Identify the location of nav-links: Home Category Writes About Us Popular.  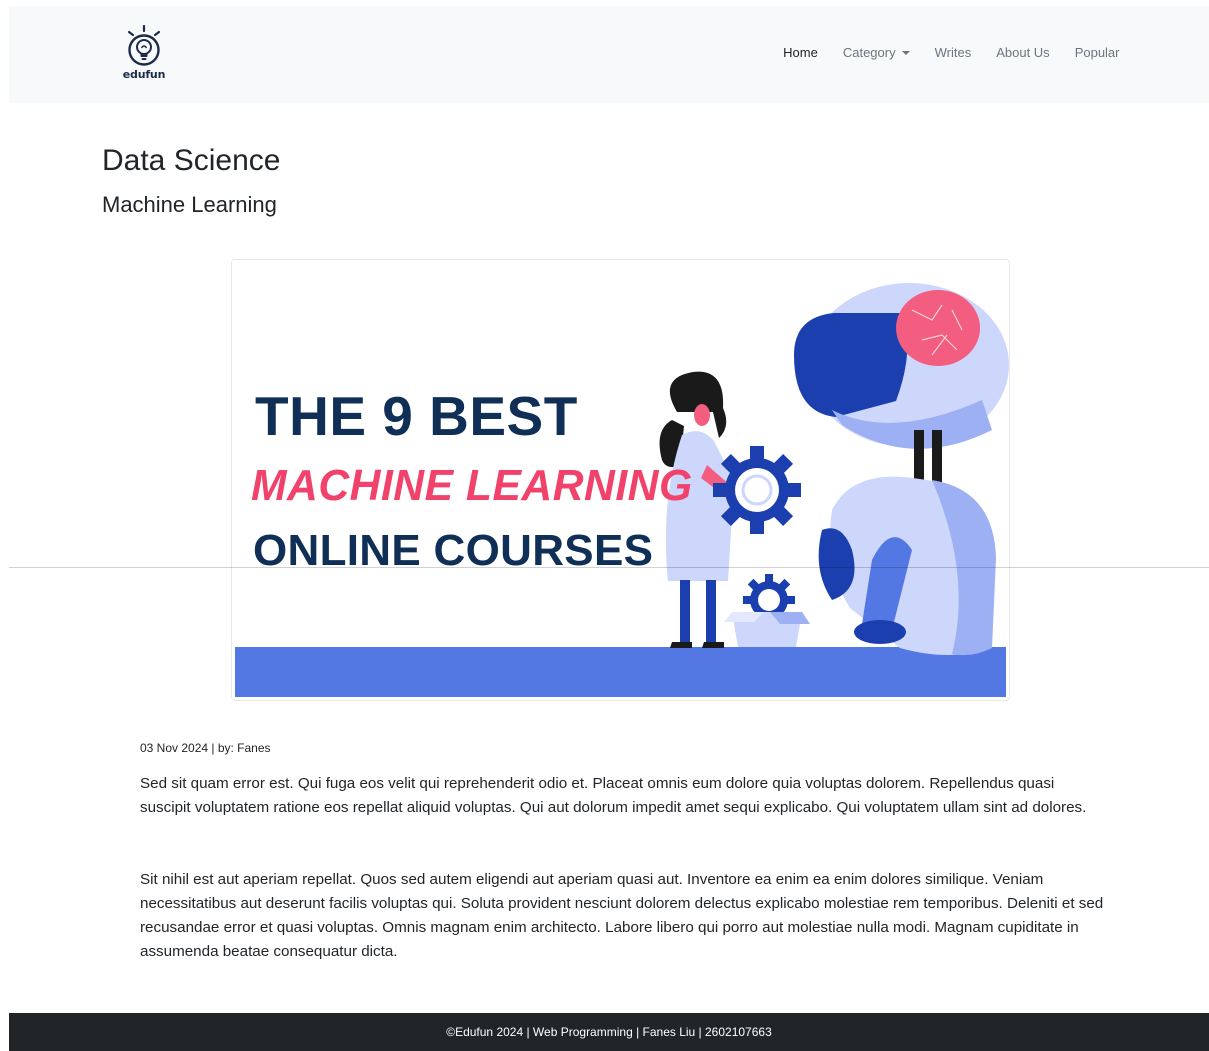
(951, 52).